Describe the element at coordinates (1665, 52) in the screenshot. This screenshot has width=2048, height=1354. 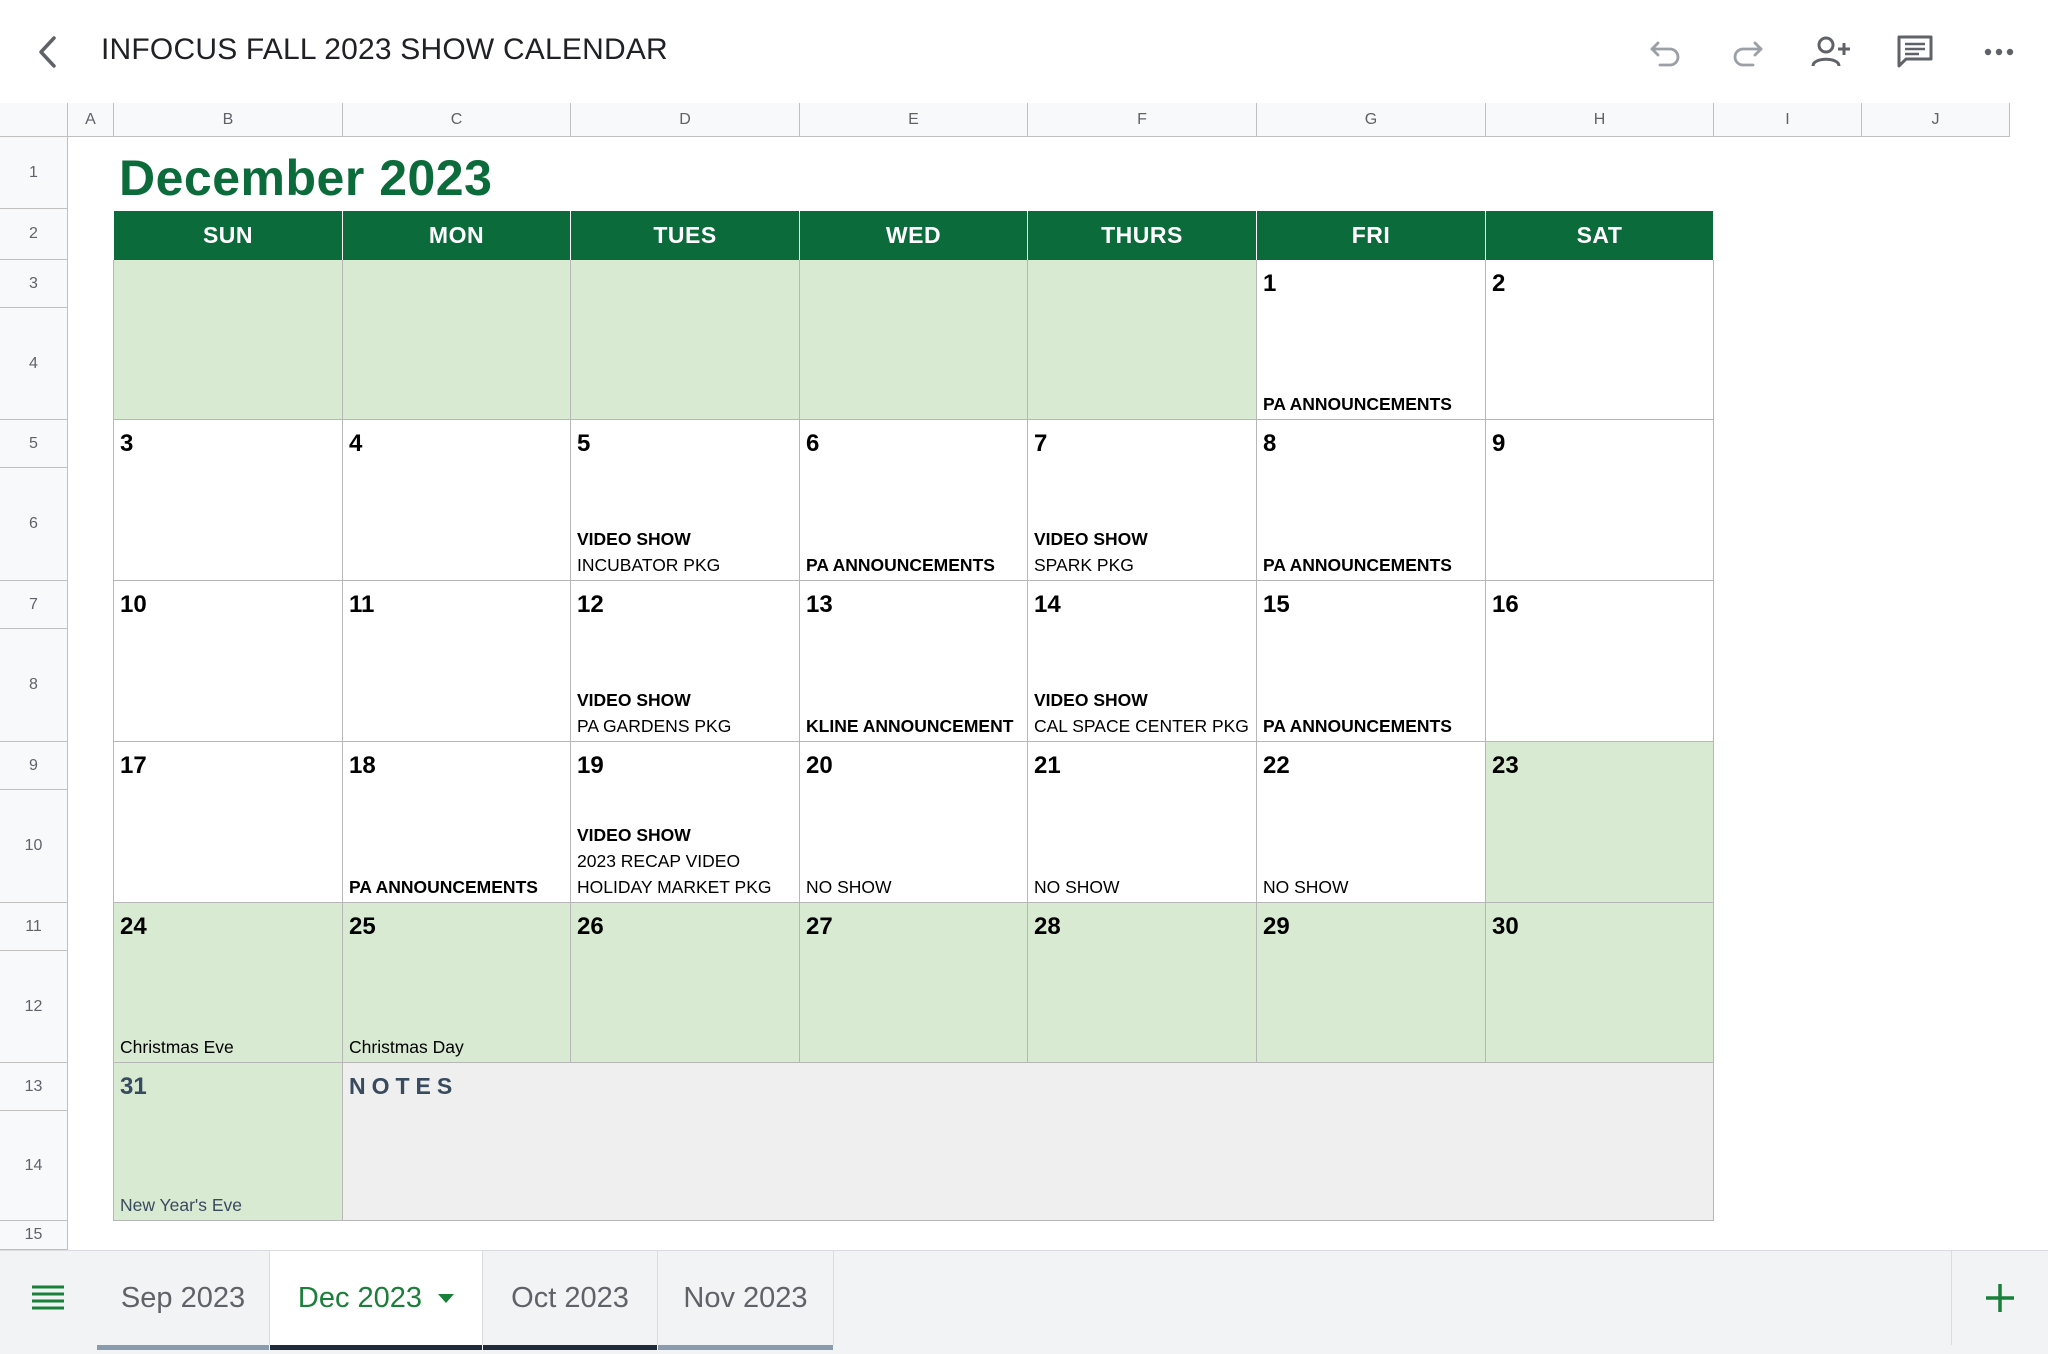
I see `undo-button` at that location.